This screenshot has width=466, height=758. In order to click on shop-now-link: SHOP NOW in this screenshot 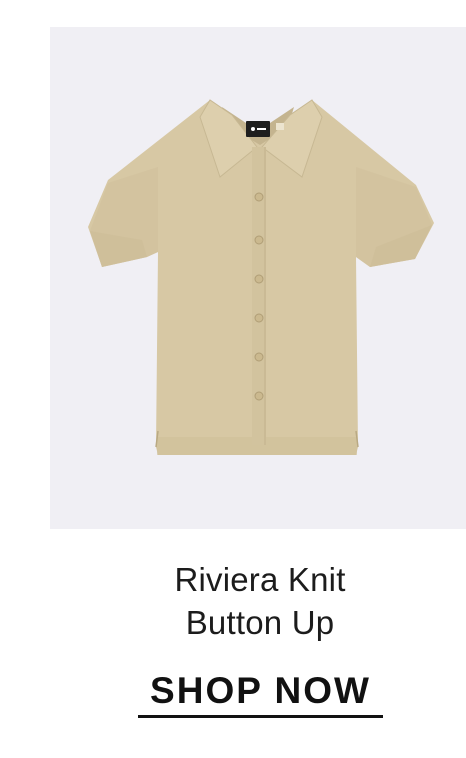, I will do `click(260, 691)`.